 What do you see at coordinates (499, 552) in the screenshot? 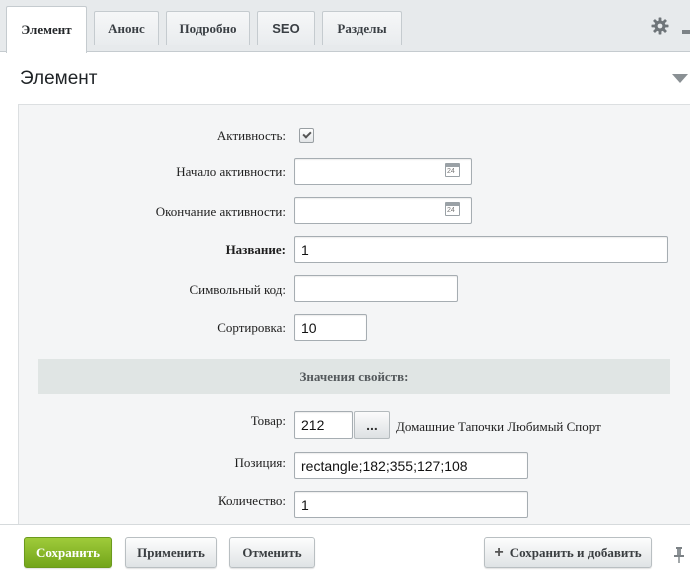
I see `plus-icon: +` at bounding box center [499, 552].